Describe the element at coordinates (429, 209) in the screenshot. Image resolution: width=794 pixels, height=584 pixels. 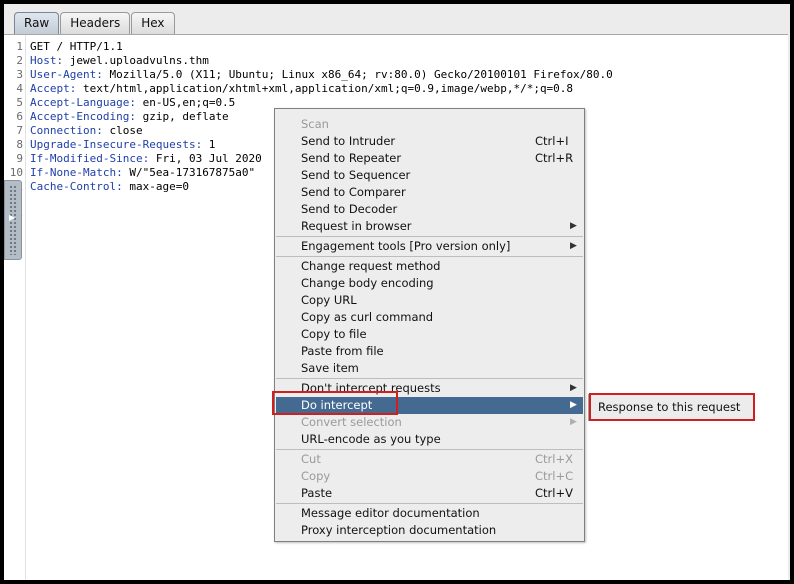
I see `menu-item-send-to-decoder: Send to Decoder` at that location.